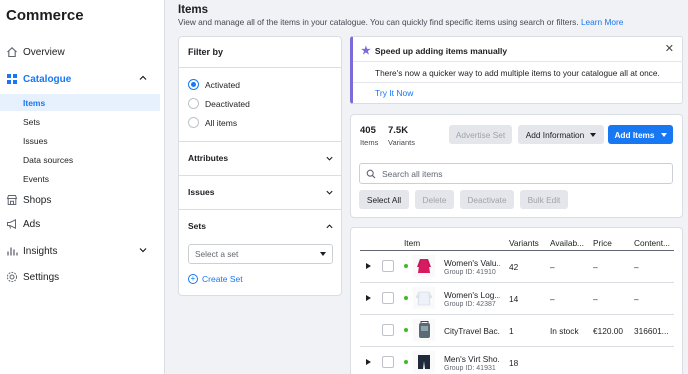 The height and width of the screenshot is (374, 688). I want to click on items-label: Items, so click(369, 142).